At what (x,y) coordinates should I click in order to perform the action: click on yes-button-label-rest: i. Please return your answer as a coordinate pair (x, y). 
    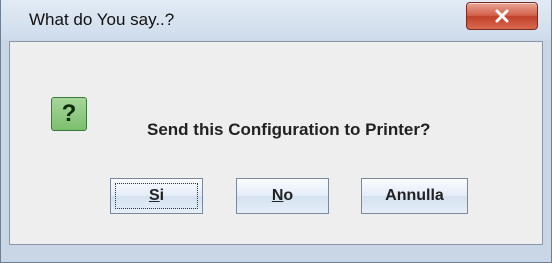
    Looking at the image, I should click on (162, 195).